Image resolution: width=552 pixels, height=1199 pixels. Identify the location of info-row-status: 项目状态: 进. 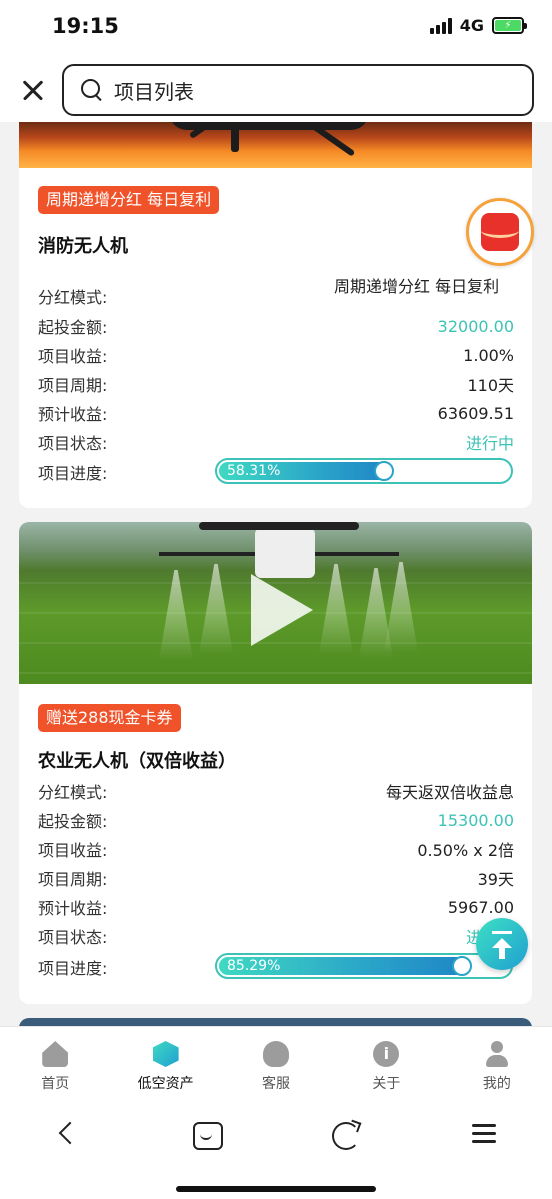
(276, 936).